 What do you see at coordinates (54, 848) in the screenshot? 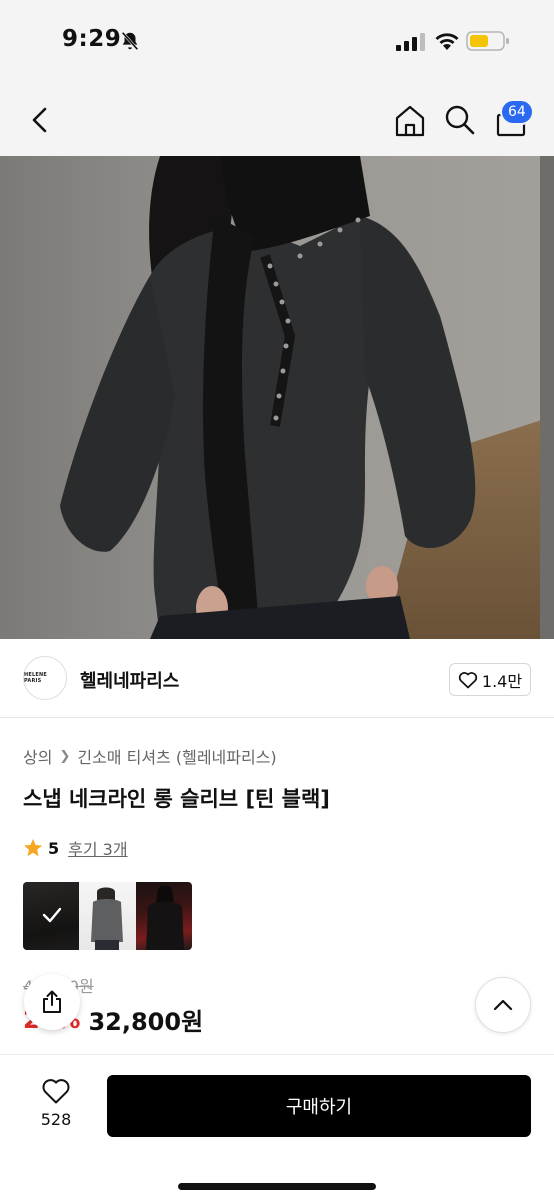
I see `rating-score: 5` at bounding box center [54, 848].